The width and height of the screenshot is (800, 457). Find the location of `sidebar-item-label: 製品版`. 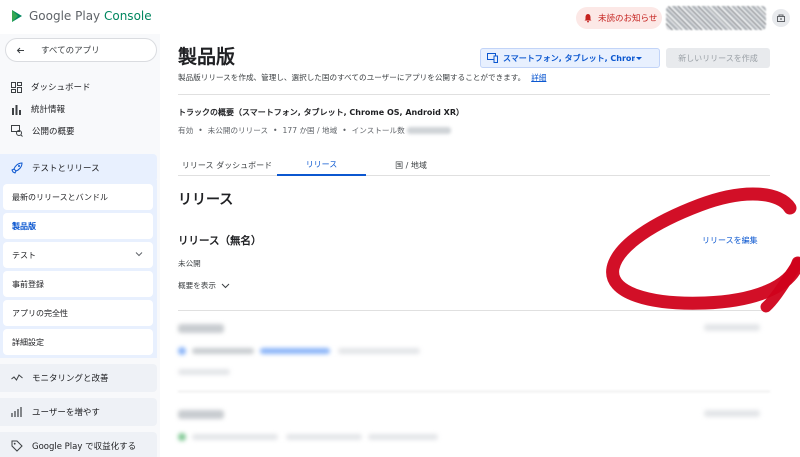

sidebar-item-label: 製品版 is located at coordinates (24, 226).